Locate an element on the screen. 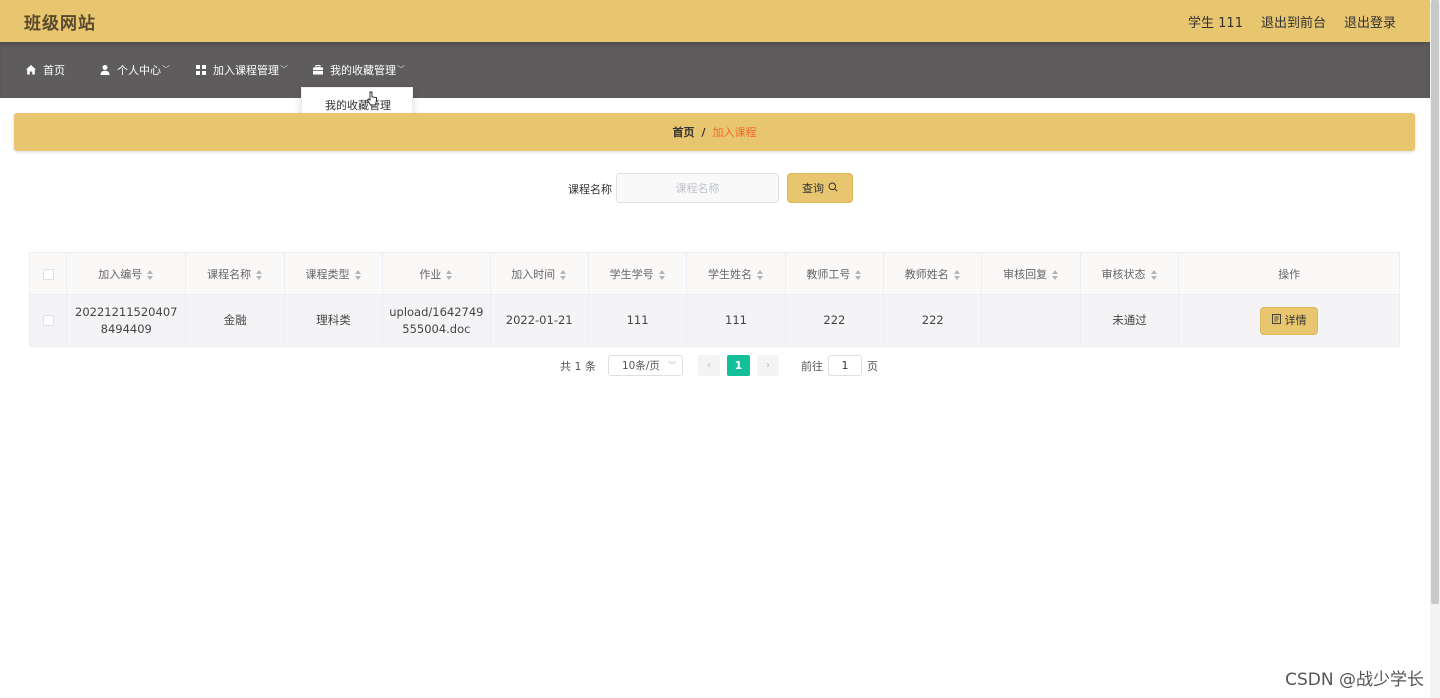 The image size is (1440, 698). cell-join-time: 2022-01-21 is located at coordinates (539, 320).